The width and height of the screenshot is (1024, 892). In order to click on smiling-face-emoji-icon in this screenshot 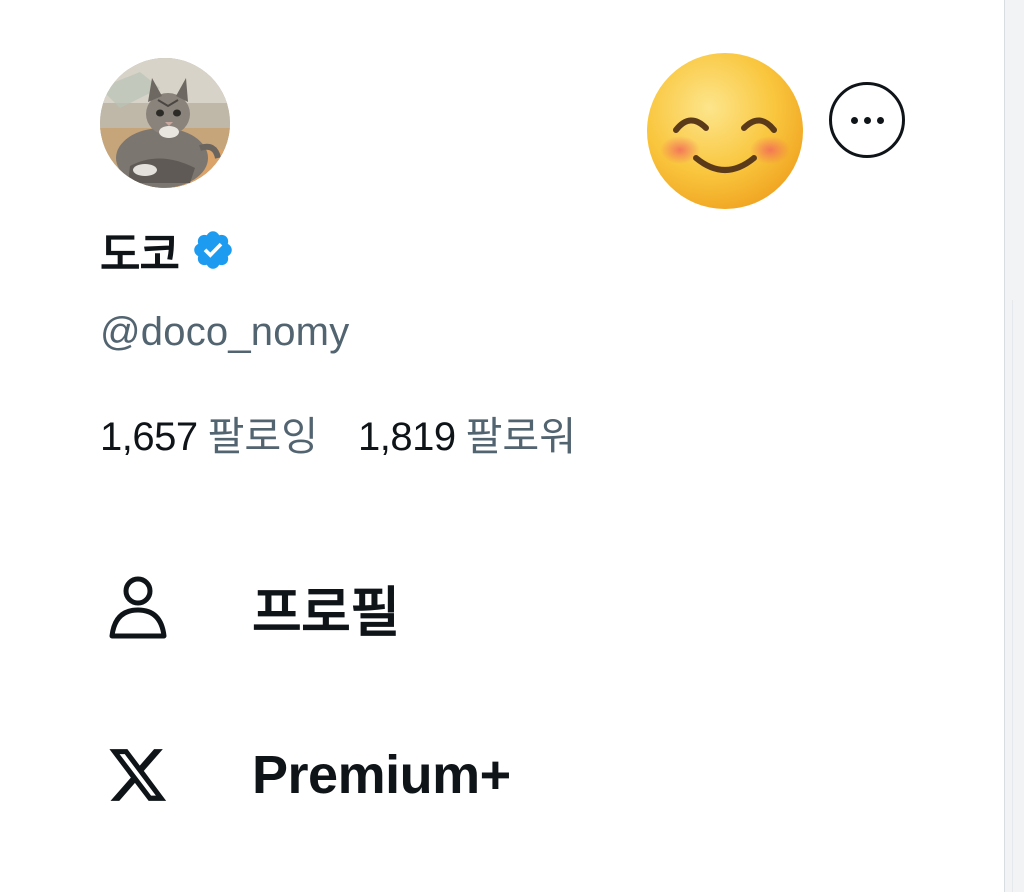, I will do `click(725, 131)`.